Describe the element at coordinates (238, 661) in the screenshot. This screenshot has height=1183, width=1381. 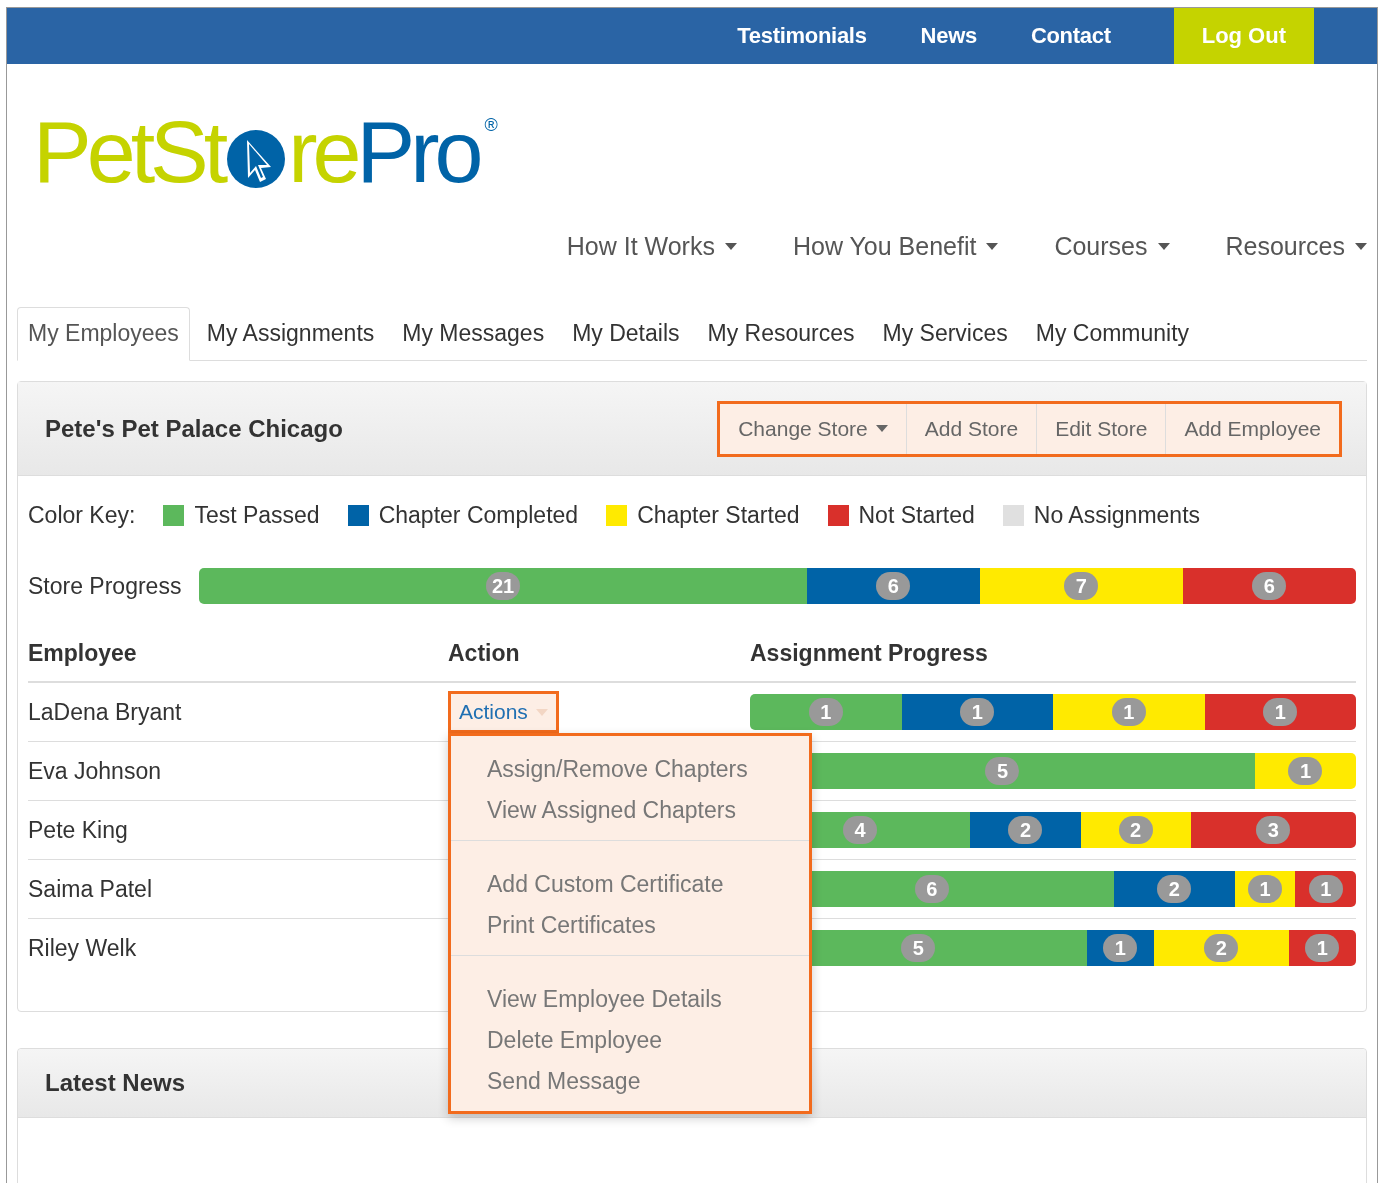
I see `column-header: Employee` at that location.